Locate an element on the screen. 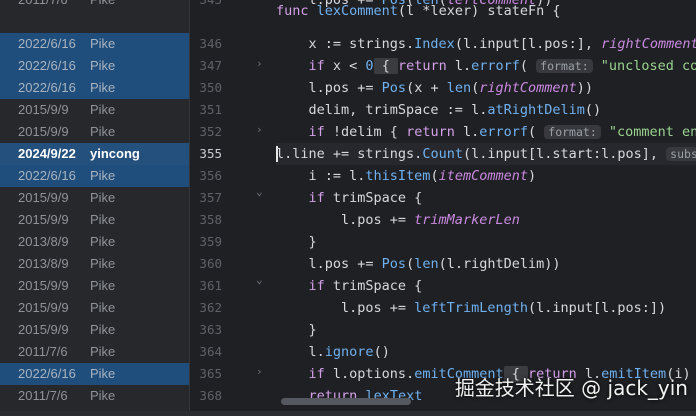 The image size is (696, 416). line-number: 361 is located at coordinates (210, 285).